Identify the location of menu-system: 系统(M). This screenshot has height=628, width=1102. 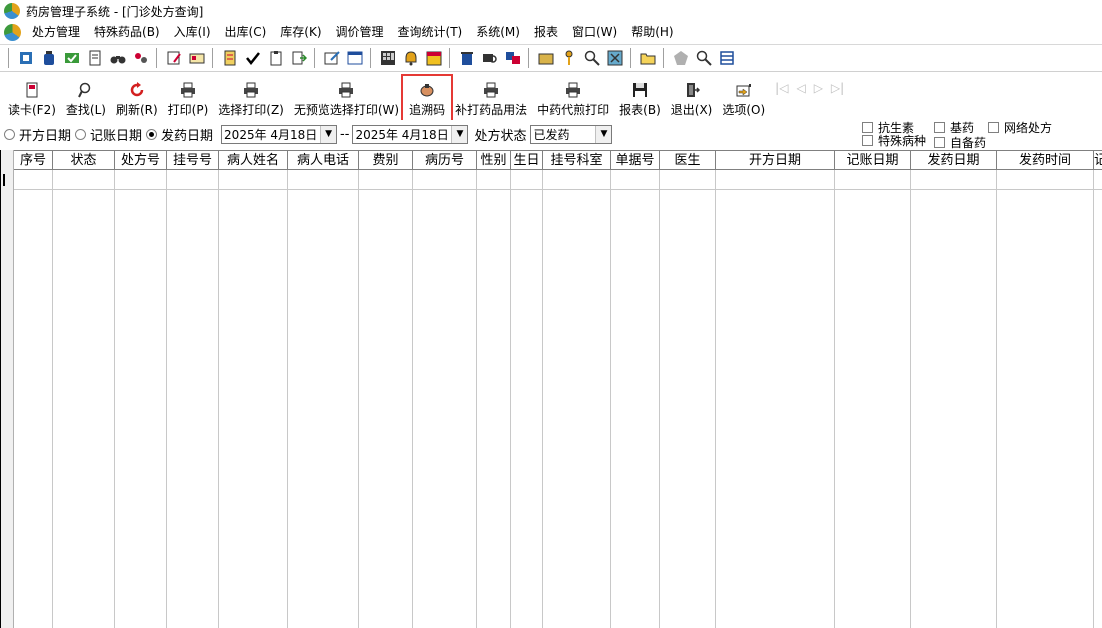
(498, 32).